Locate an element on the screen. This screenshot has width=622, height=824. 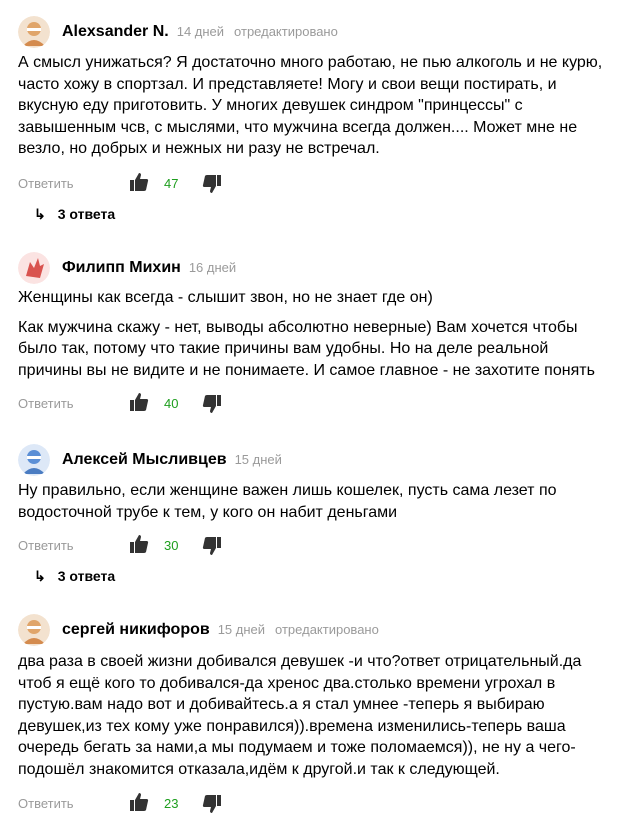
author-name: Alexsander N. is located at coordinates (115, 31).